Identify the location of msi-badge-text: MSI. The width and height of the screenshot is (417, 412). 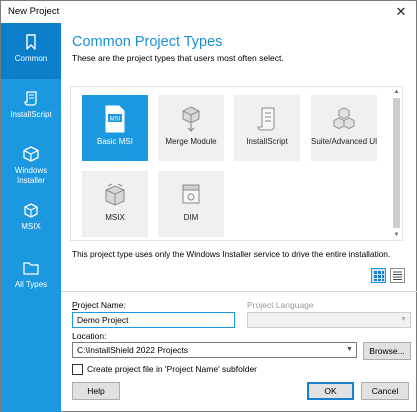
(115, 120).